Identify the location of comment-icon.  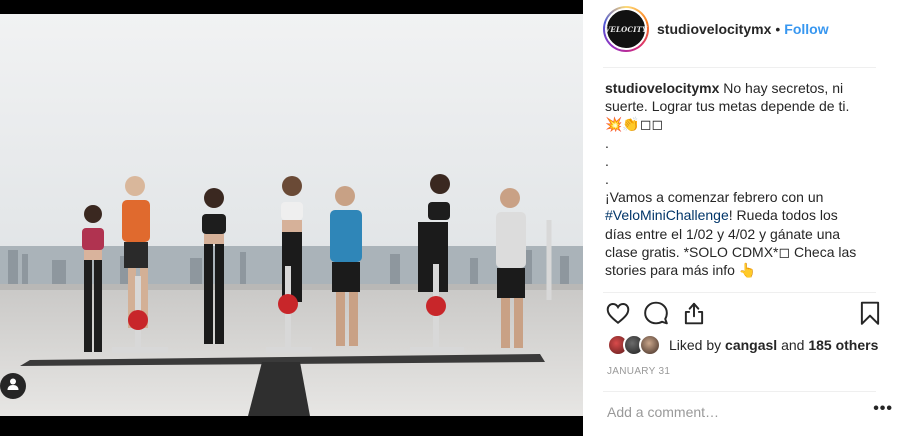
(656, 313).